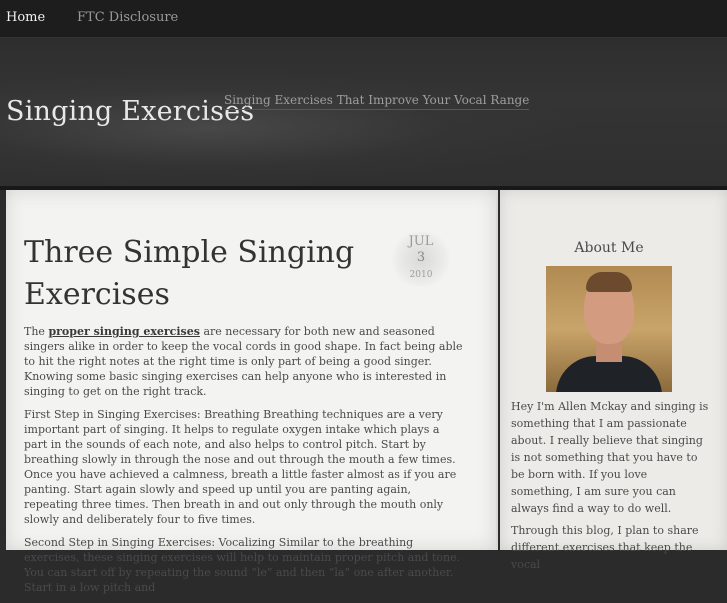 The image size is (727, 603). What do you see at coordinates (124, 331) in the screenshot?
I see `proper-singing-exercises-link: proper singing exercises` at bounding box center [124, 331].